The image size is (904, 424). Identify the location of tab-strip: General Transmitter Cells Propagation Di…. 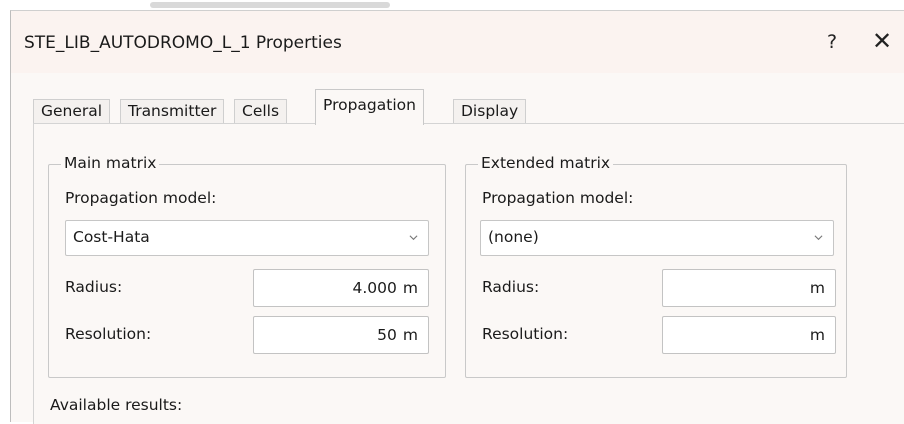
(468, 107).